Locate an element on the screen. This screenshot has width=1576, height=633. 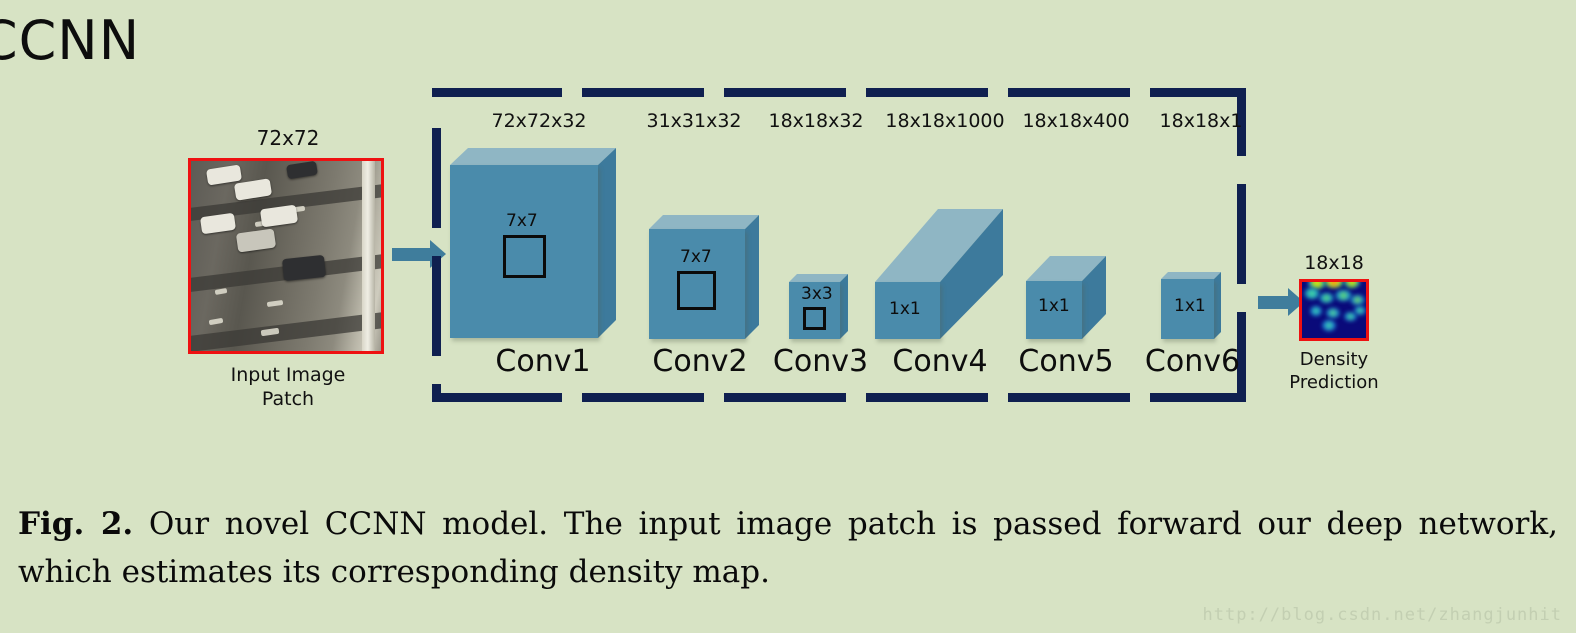
conv2-kernel-box is located at coordinates (696, 290).